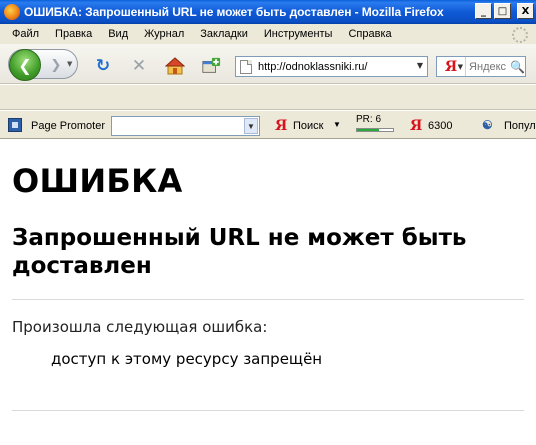 The height and width of the screenshot is (445, 536). I want to click on home-button, so click(175, 66).